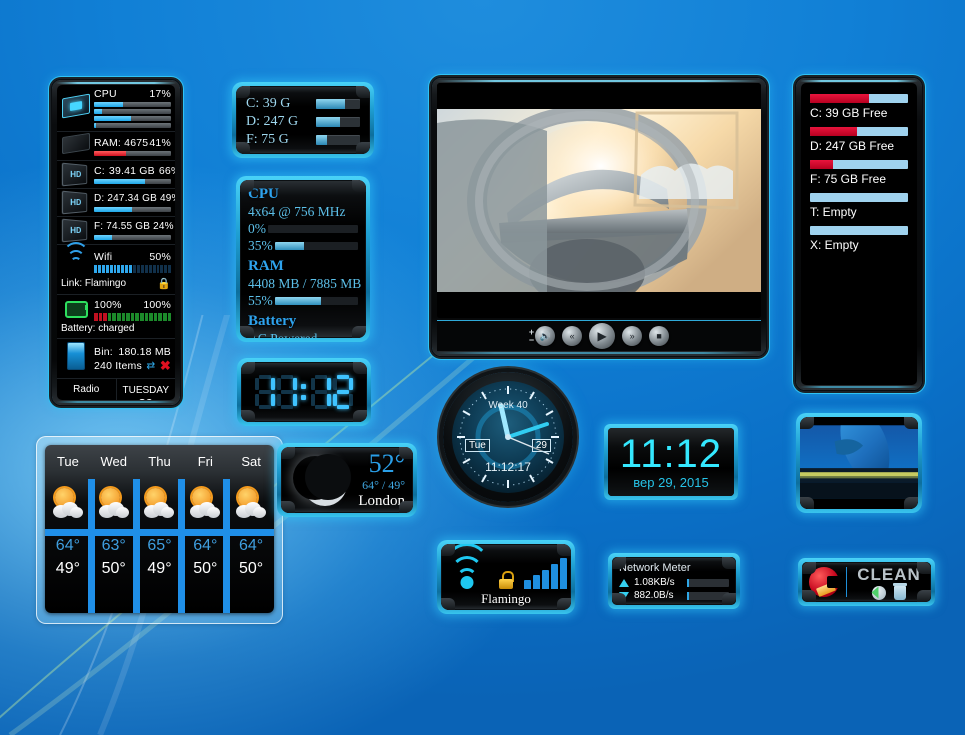 Image resolution: width=965 pixels, height=735 pixels. Describe the element at coordinates (654, 582) in the screenshot. I see `upload-speed: 1.08KB/s` at that location.